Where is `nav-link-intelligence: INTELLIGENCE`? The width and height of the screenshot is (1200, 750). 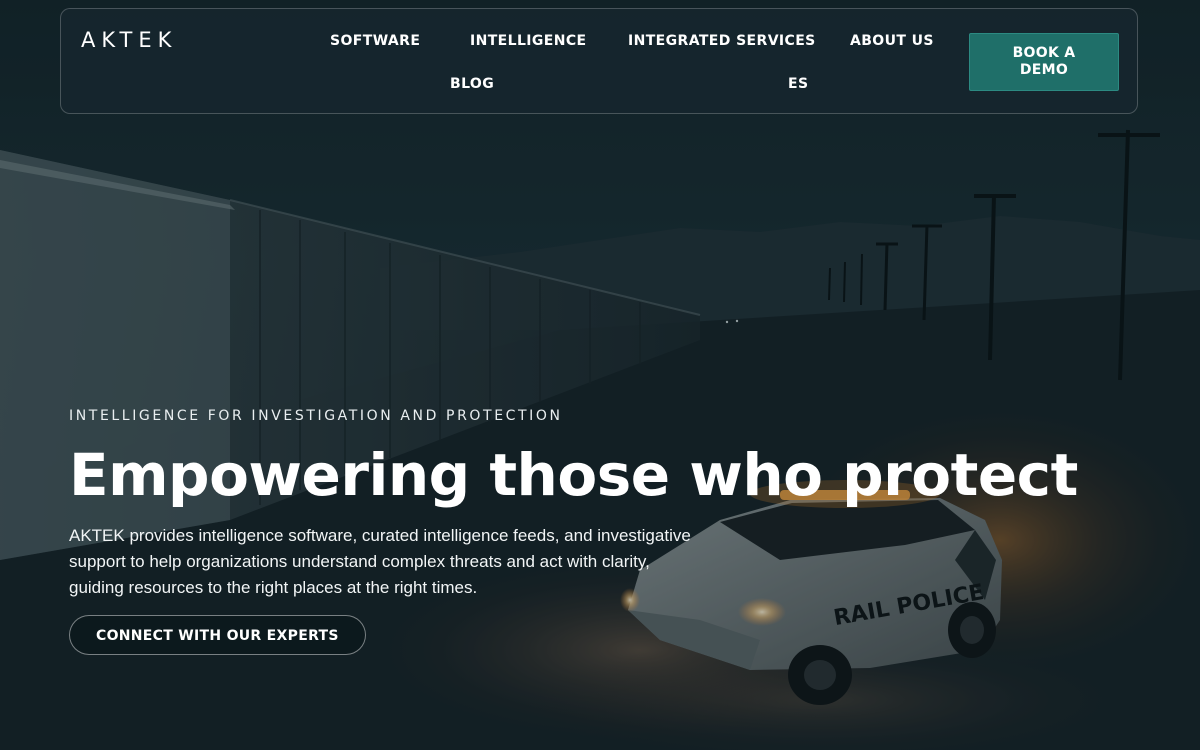
nav-link-intelligence: INTELLIGENCE is located at coordinates (528, 41).